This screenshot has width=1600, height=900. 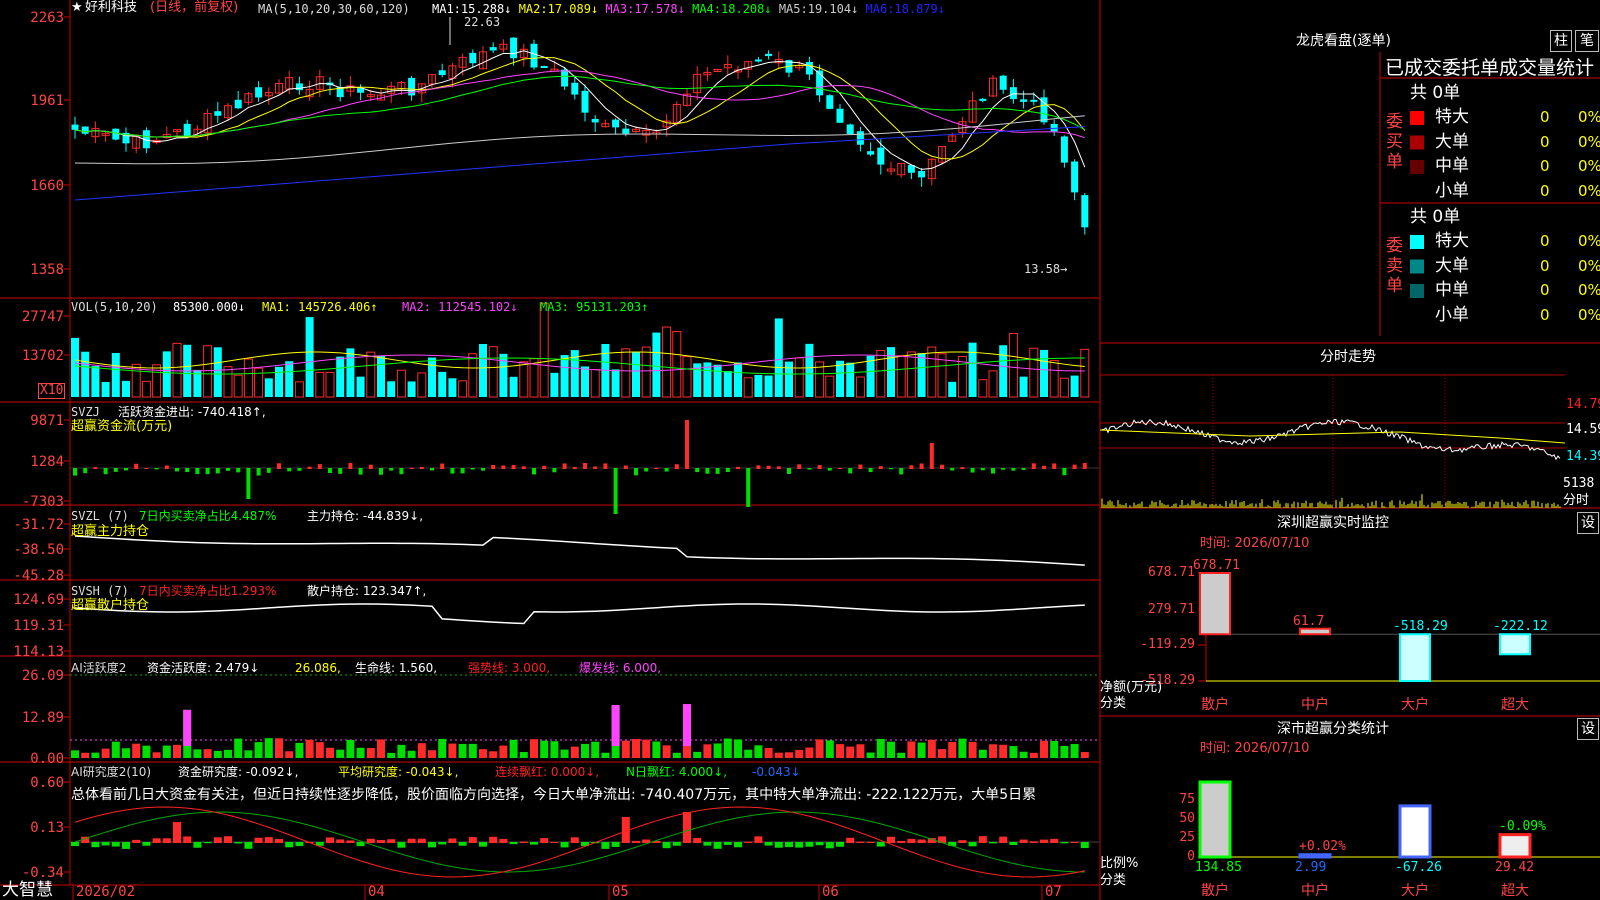 What do you see at coordinates (38, 626) in the screenshot?
I see `y-tick-label: 119.31` at bounding box center [38, 626].